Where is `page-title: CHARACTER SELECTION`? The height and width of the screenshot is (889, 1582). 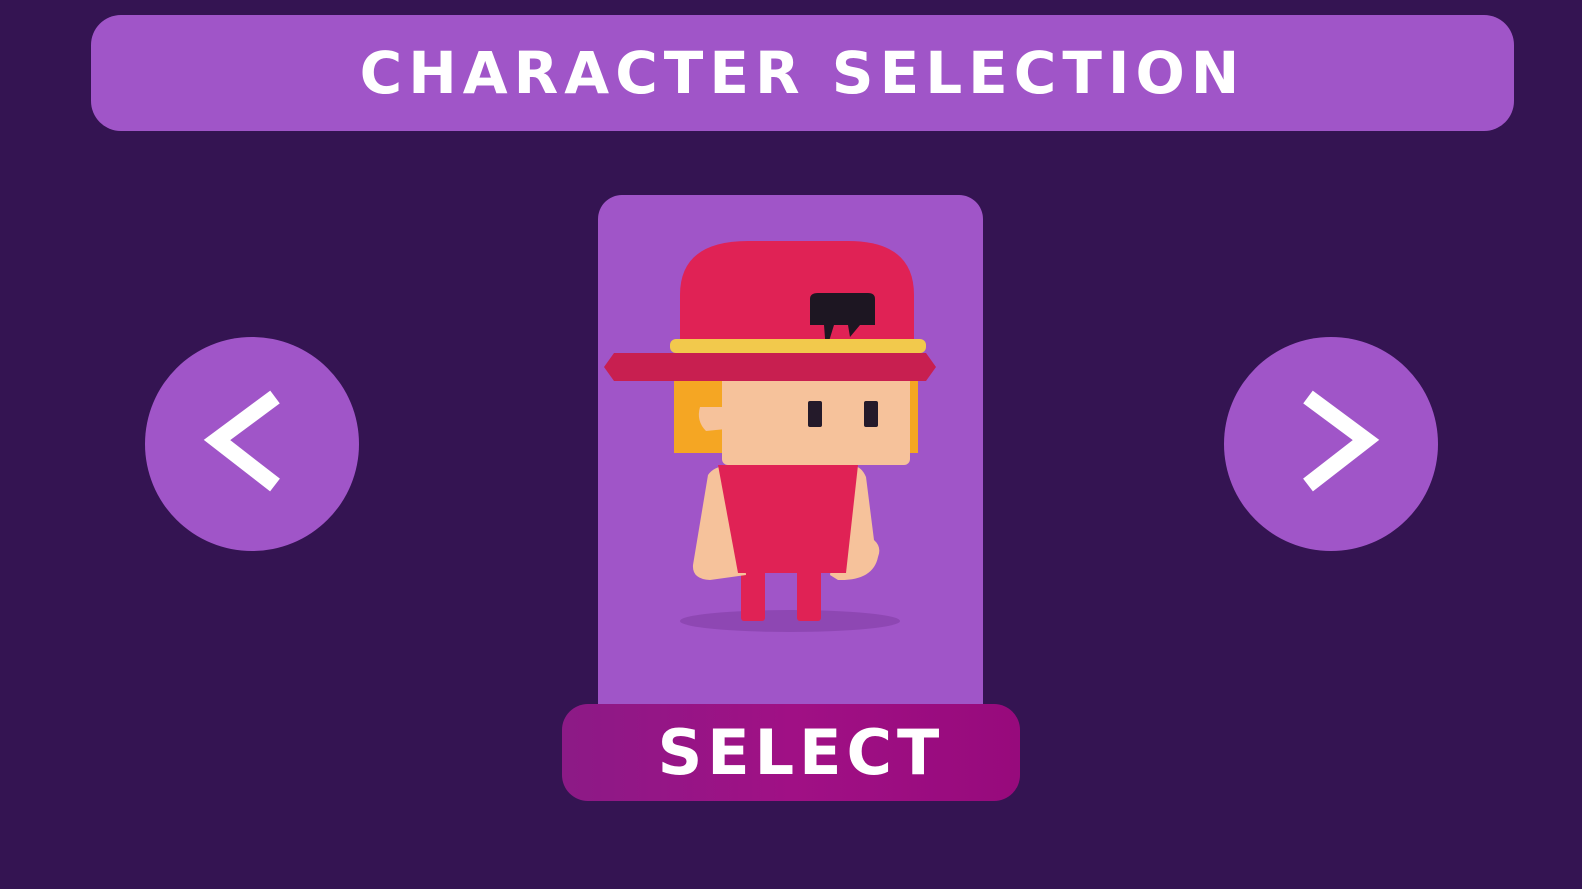 page-title: CHARACTER SELECTION is located at coordinates (802, 73).